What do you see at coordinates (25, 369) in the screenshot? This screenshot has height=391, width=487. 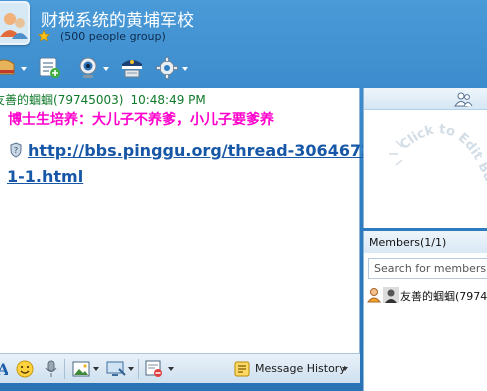 I see `emoji-icon` at bounding box center [25, 369].